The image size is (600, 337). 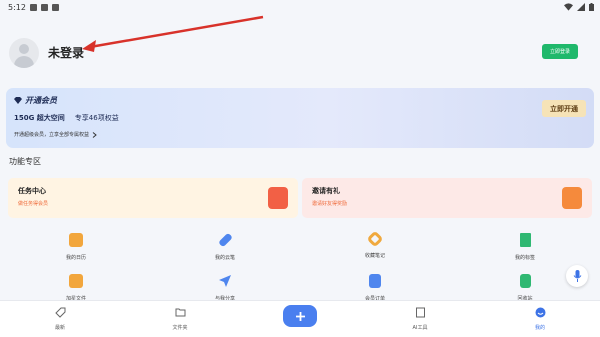 I want to click on login-button: 立即登录, so click(x=560, y=51).